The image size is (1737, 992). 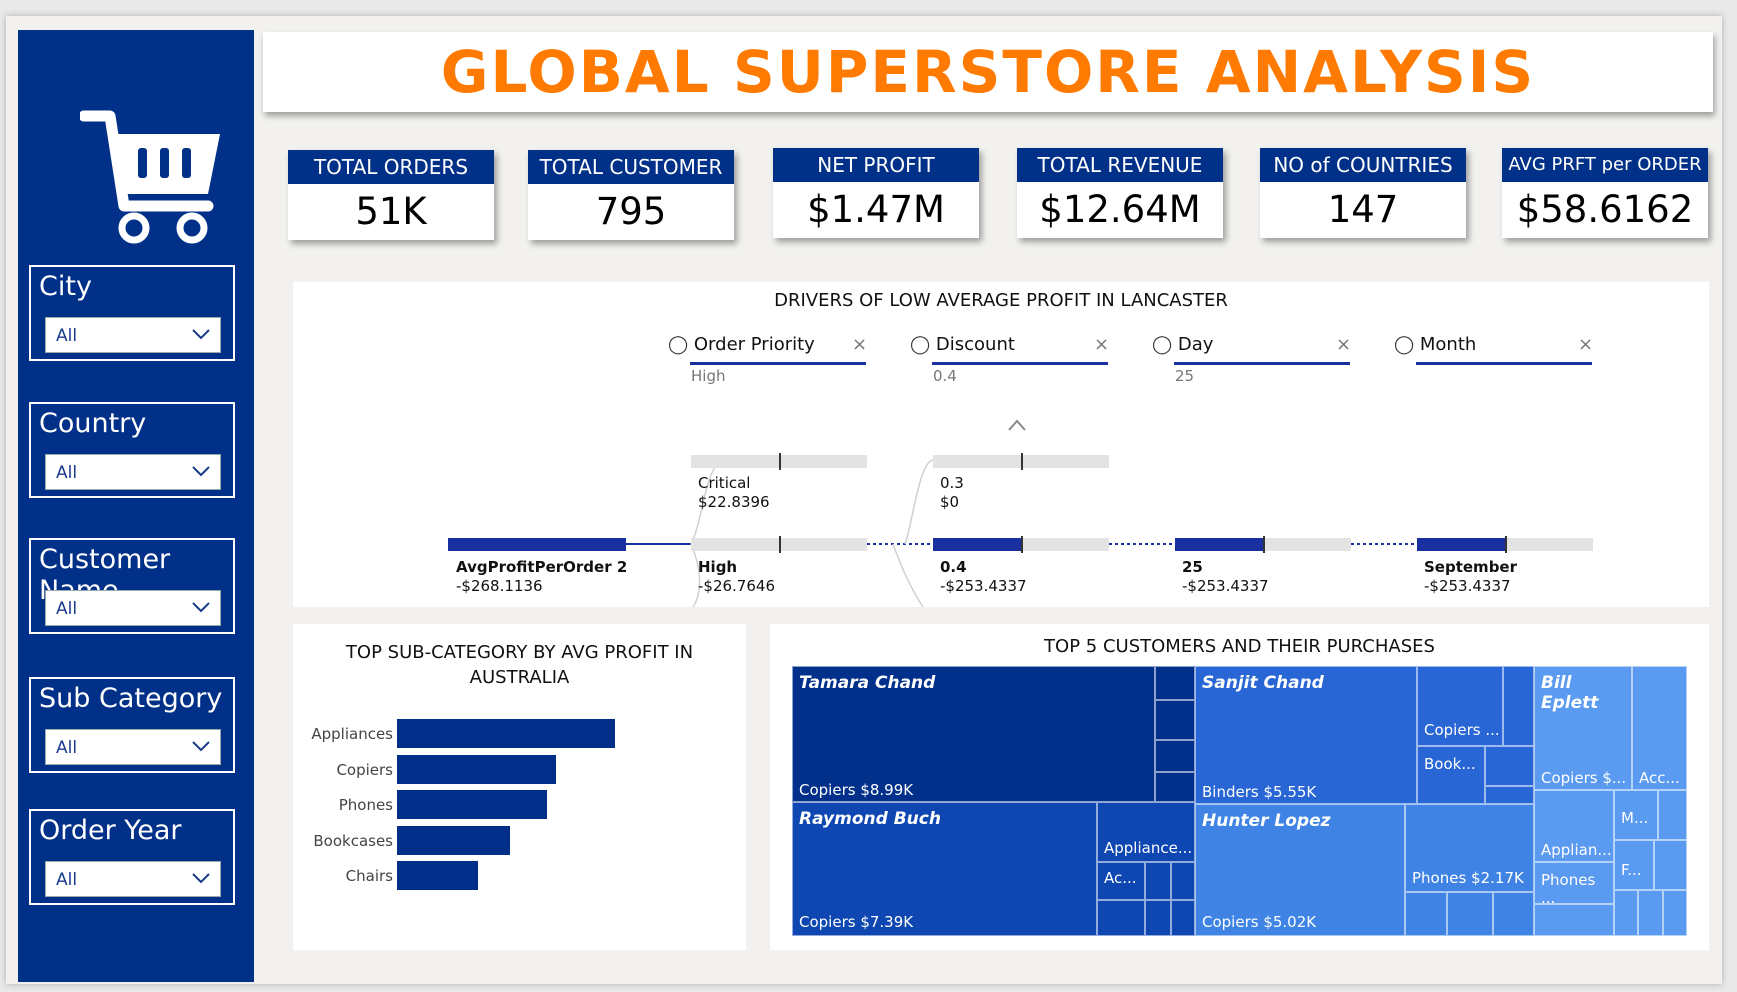 I want to click on kpi-value: 51K, so click(x=391, y=211).